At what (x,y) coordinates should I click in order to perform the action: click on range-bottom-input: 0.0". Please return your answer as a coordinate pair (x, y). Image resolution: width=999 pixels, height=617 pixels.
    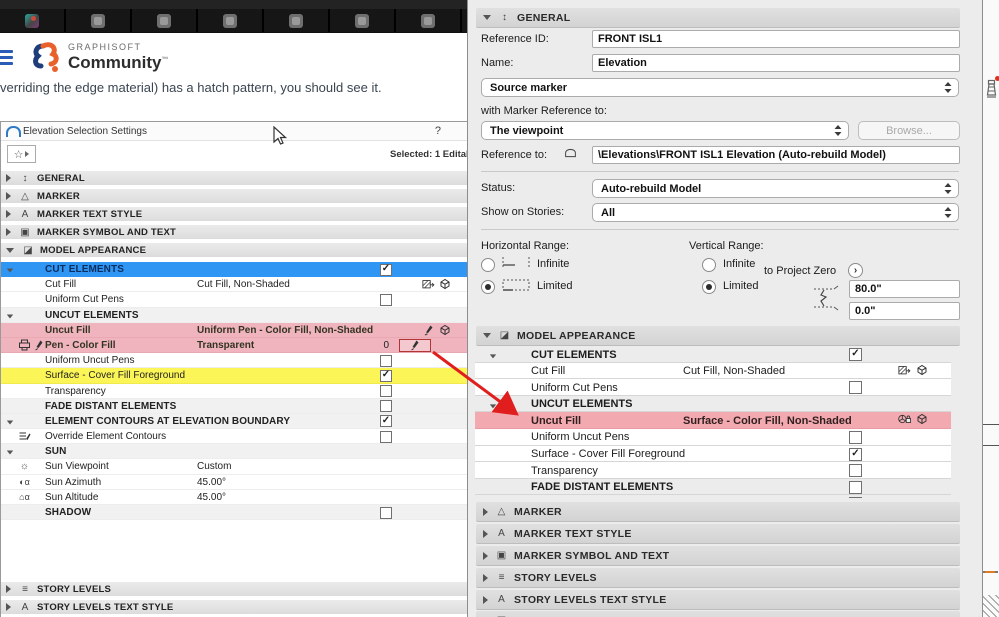
    Looking at the image, I should click on (904, 311).